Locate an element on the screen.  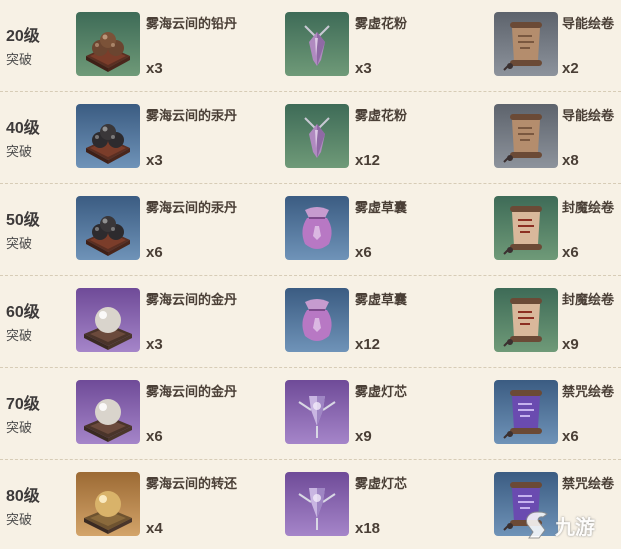
material-item: 雾海云间的汞丹 x3 is located at coordinates (176, 138).